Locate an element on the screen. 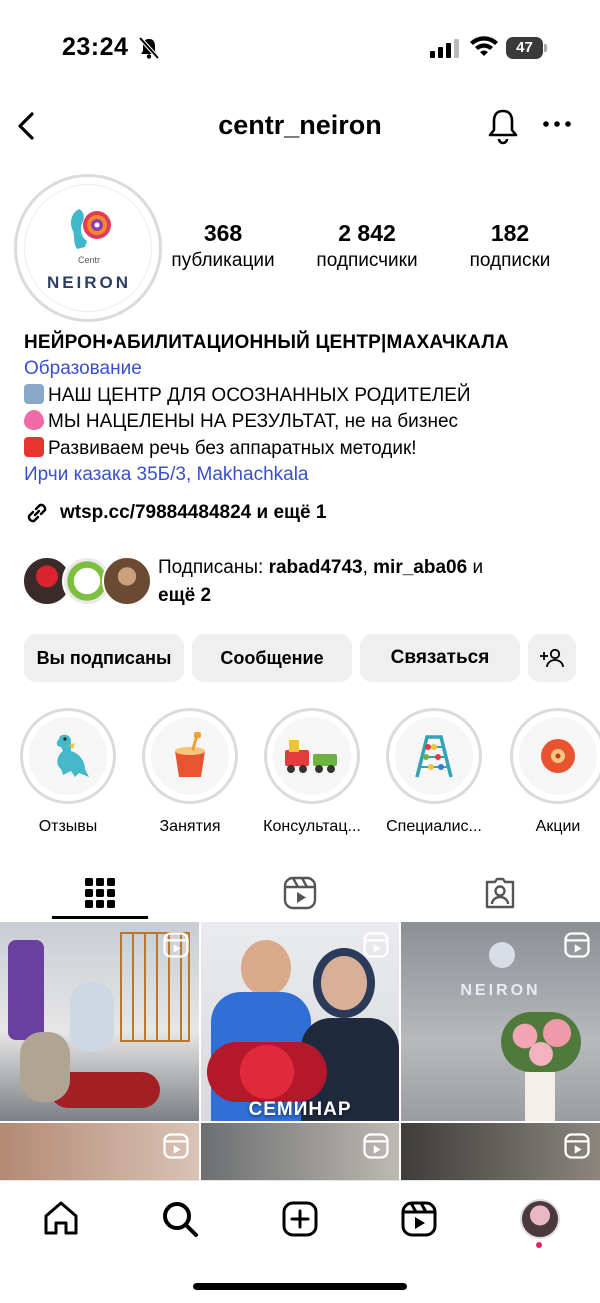 This screenshot has width=600, height=1303. profile-link: wtsp.cc/79884484824 и ещё 1 is located at coordinates (175, 513).